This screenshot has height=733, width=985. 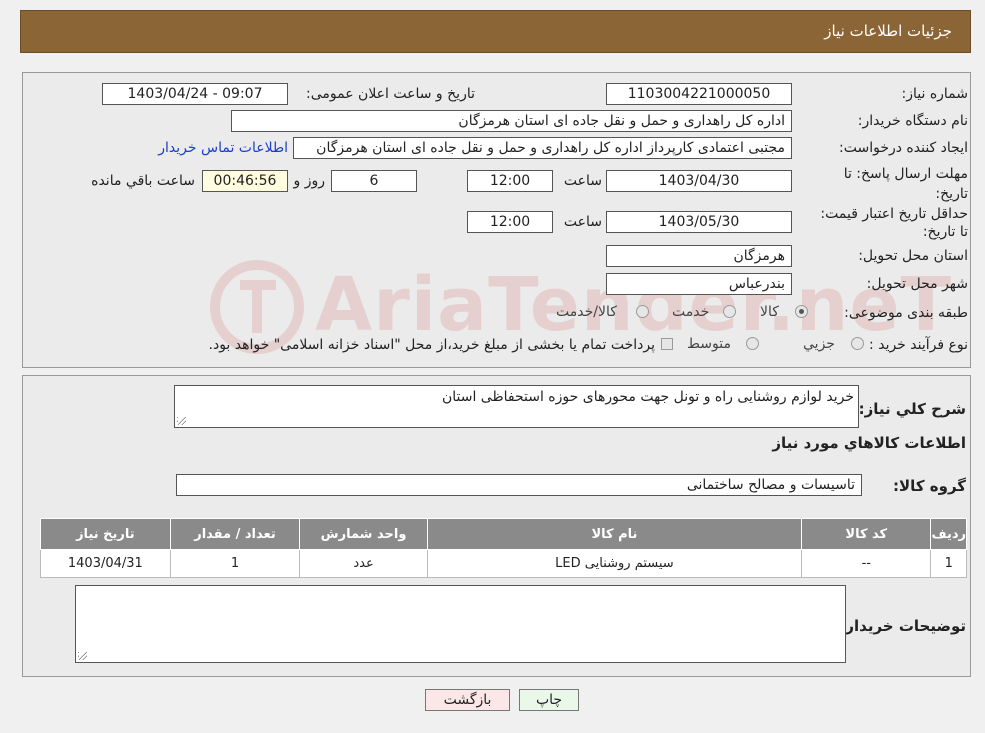 What do you see at coordinates (363, 534) in the screenshot?
I see `col-unit: واحد شمارش` at bounding box center [363, 534].